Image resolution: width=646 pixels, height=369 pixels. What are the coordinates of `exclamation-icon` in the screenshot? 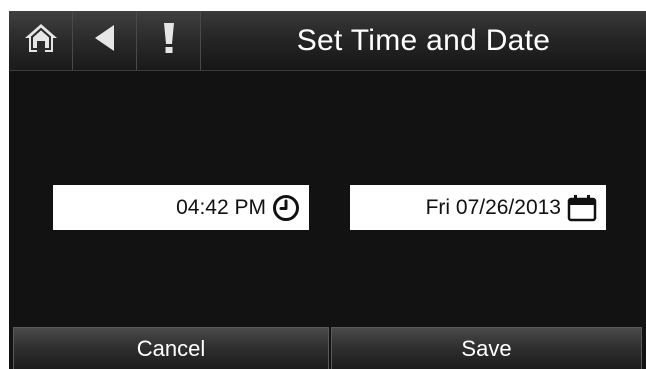 It's located at (169, 40).